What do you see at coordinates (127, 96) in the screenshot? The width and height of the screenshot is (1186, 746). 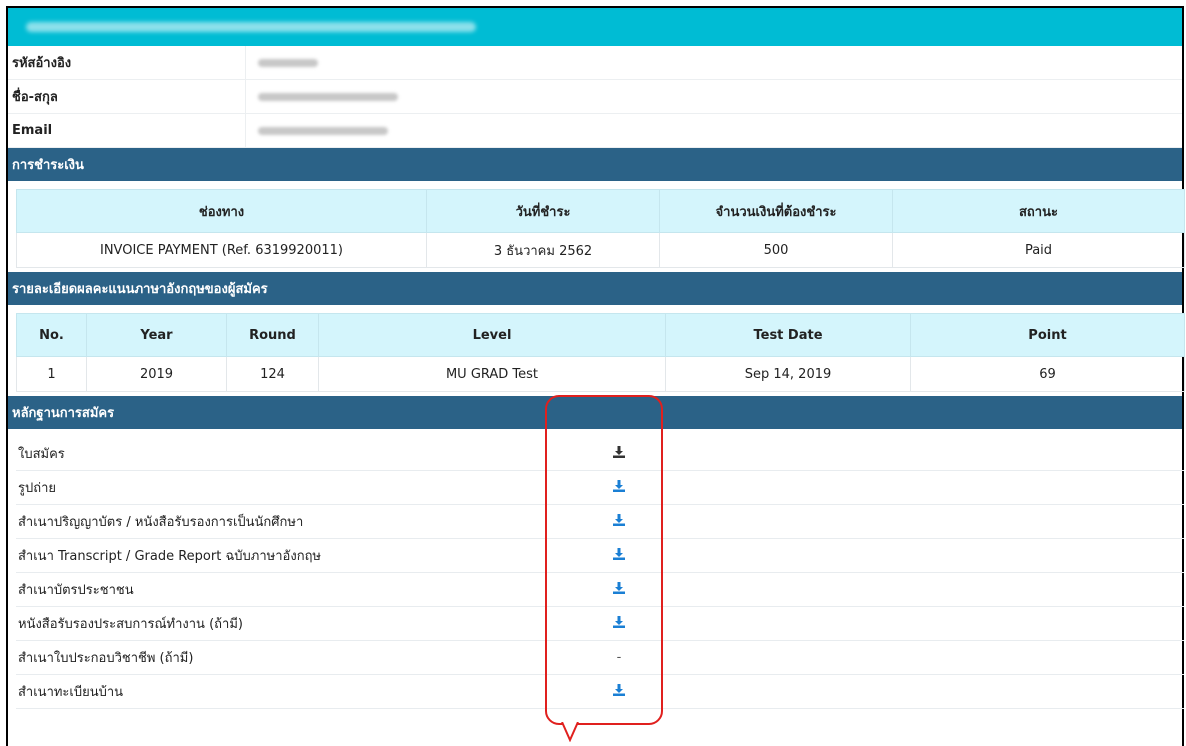 I see `name-label: ชื่อ-สกุล` at bounding box center [127, 96].